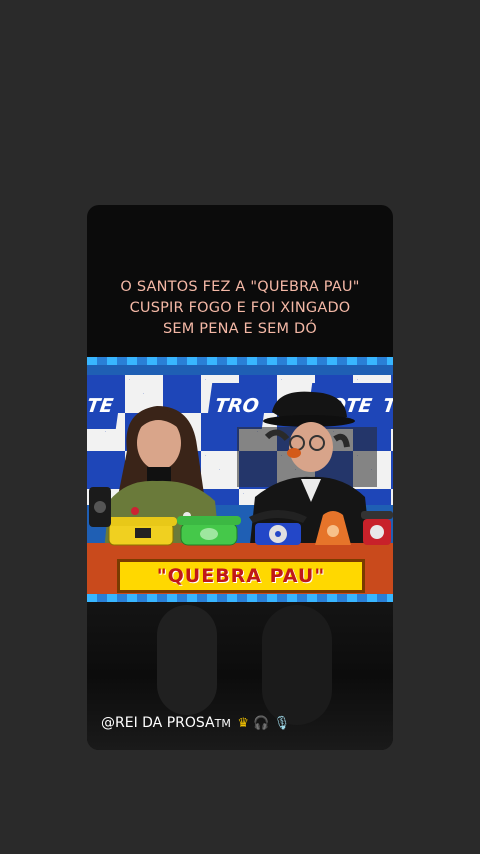 This screenshot has height=854, width=480. What do you see at coordinates (281, 723) in the screenshot?
I see `microphone-icon: 🎙` at bounding box center [281, 723].